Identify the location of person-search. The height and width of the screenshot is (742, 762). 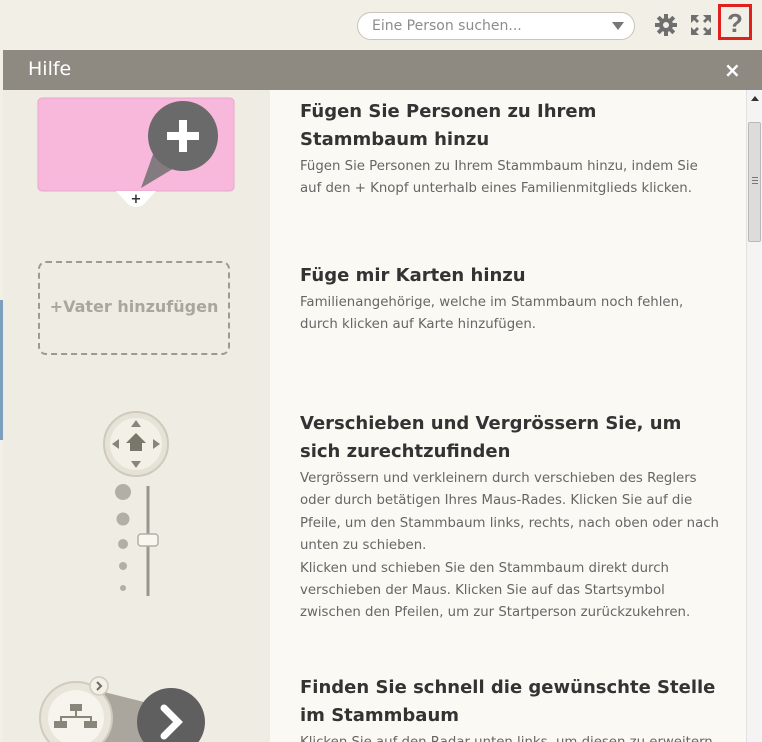
(496, 26).